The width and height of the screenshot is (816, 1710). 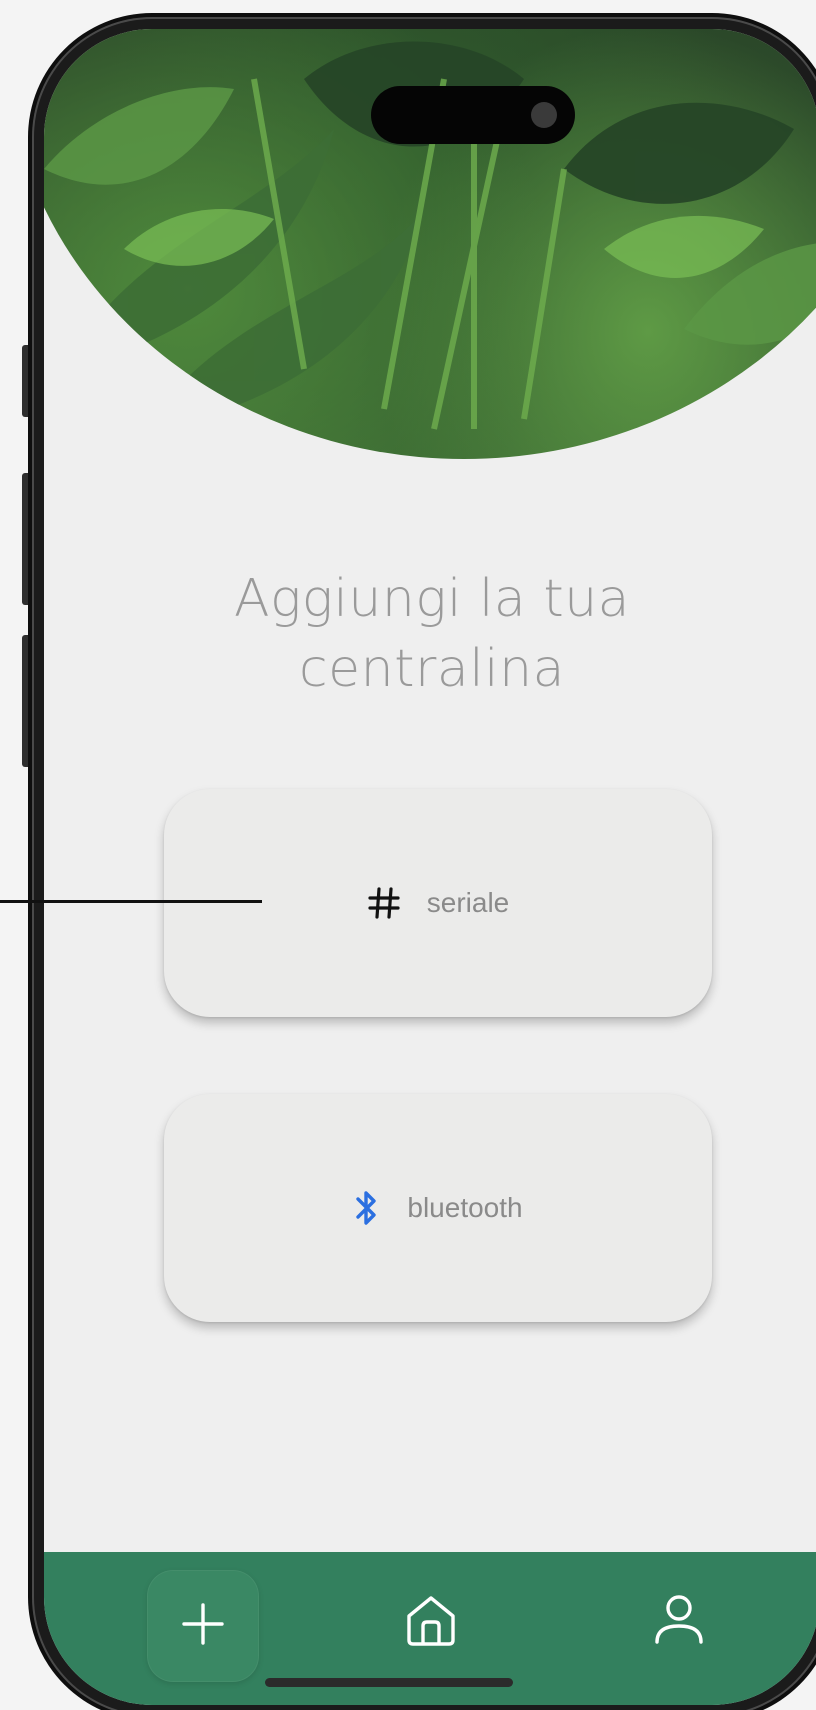 I want to click on user-icon, so click(x=679, y=1622).